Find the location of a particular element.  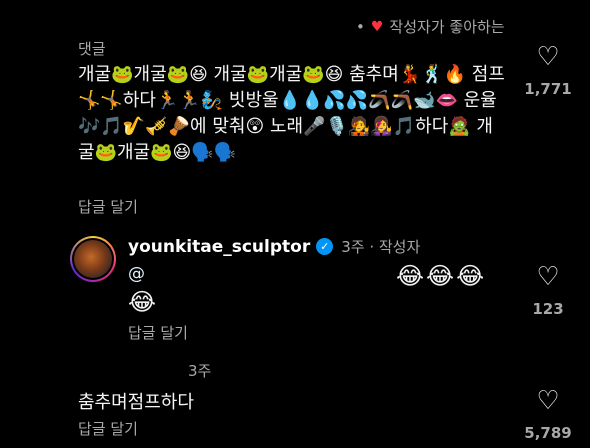

avatar is located at coordinates (93, 259).